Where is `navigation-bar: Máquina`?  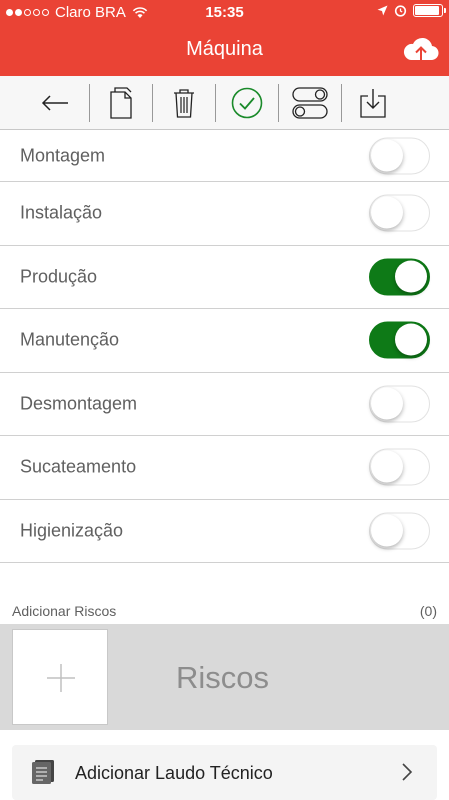
navigation-bar: Máquina is located at coordinates (224, 50).